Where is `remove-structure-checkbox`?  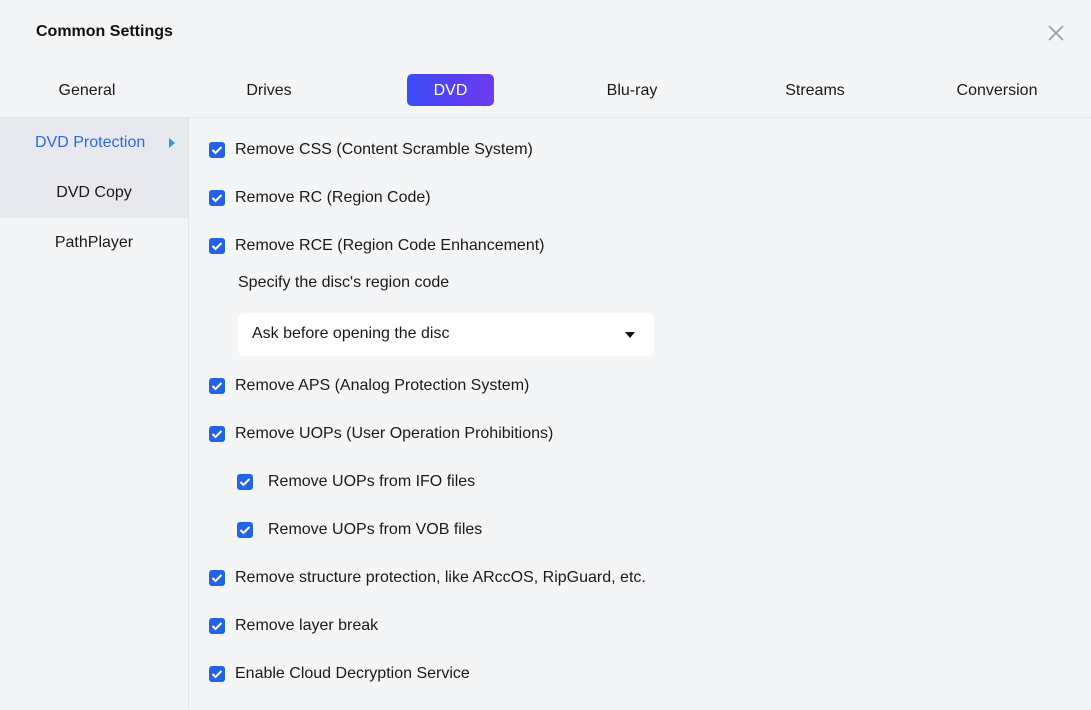
remove-structure-checkbox is located at coordinates (217, 578).